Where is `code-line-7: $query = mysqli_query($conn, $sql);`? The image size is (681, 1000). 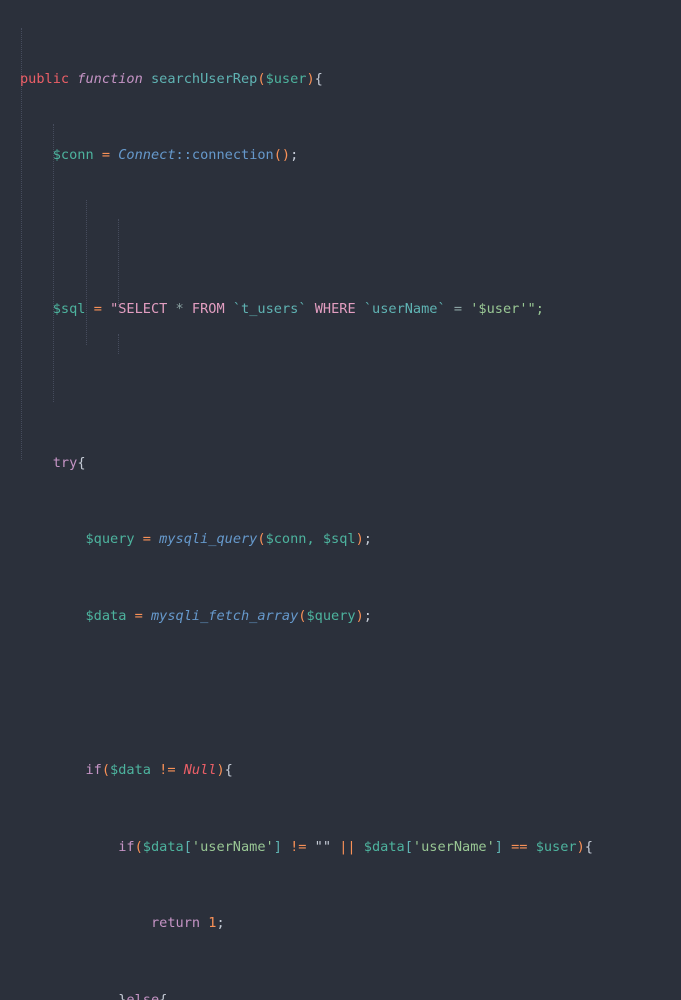 code-line-7: $query = mysqli_query($conn, $sql); is located at coordinates (350, 539).